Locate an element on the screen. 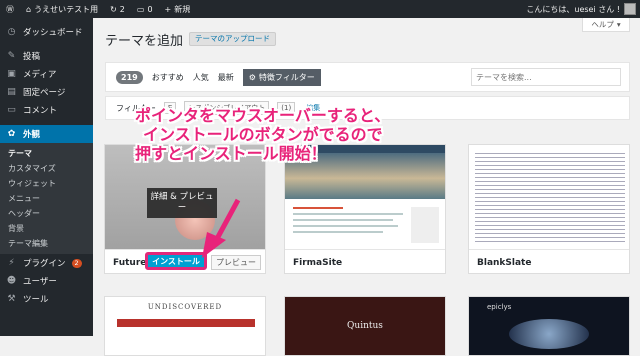 Image resolution: width=640 pixels, height=356 pixels. annotation-line: インストールのボタンがでるので is located at coordinates (263, 134).